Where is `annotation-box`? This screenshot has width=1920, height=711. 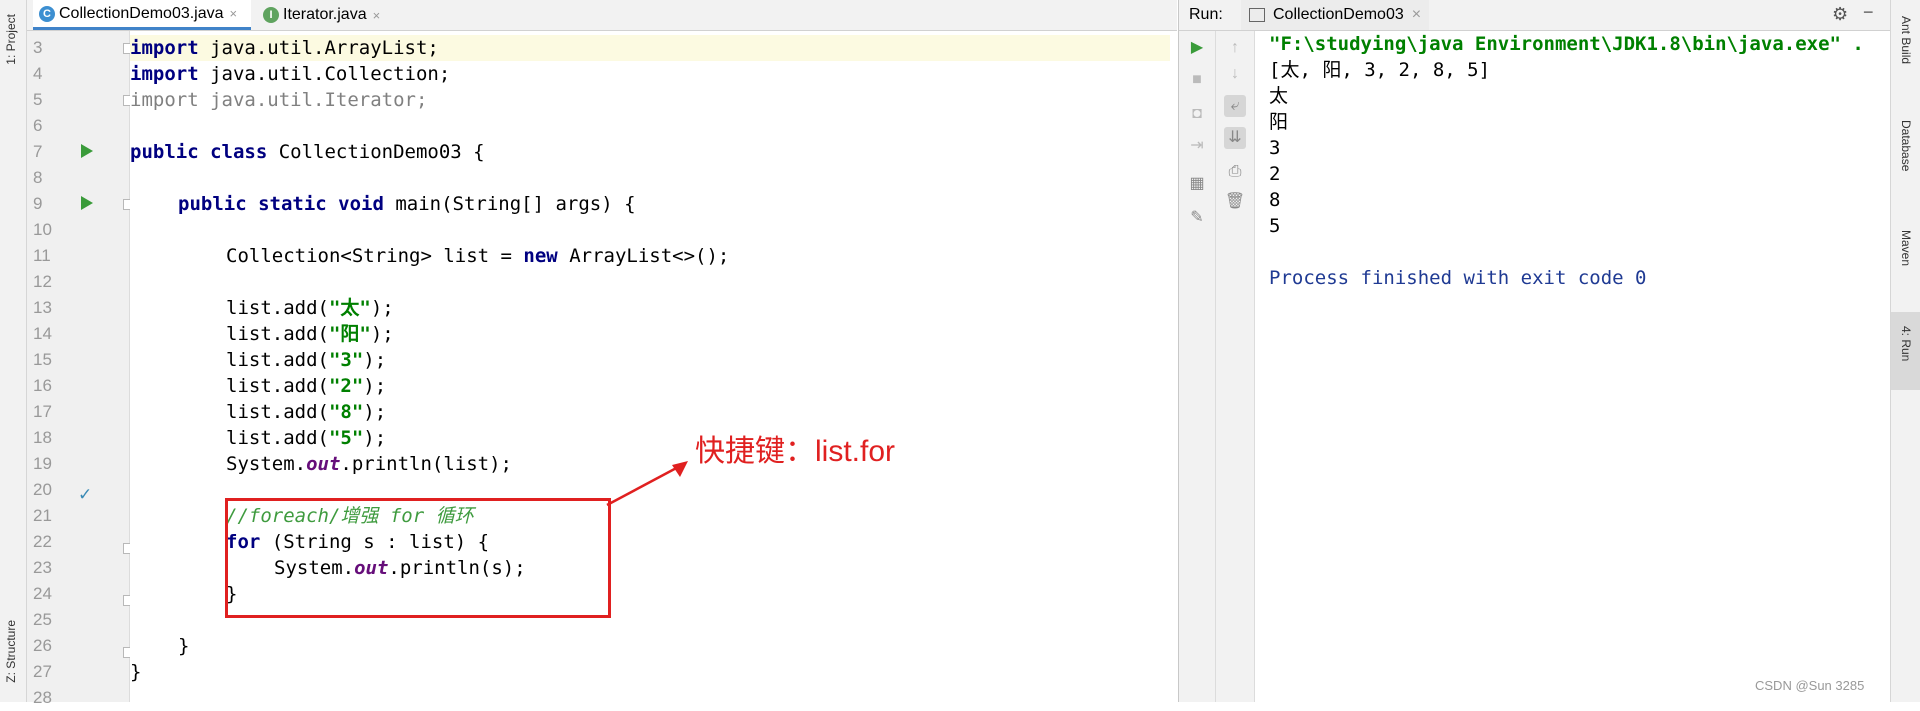 annotation-box is located at coordinates (418, 558).